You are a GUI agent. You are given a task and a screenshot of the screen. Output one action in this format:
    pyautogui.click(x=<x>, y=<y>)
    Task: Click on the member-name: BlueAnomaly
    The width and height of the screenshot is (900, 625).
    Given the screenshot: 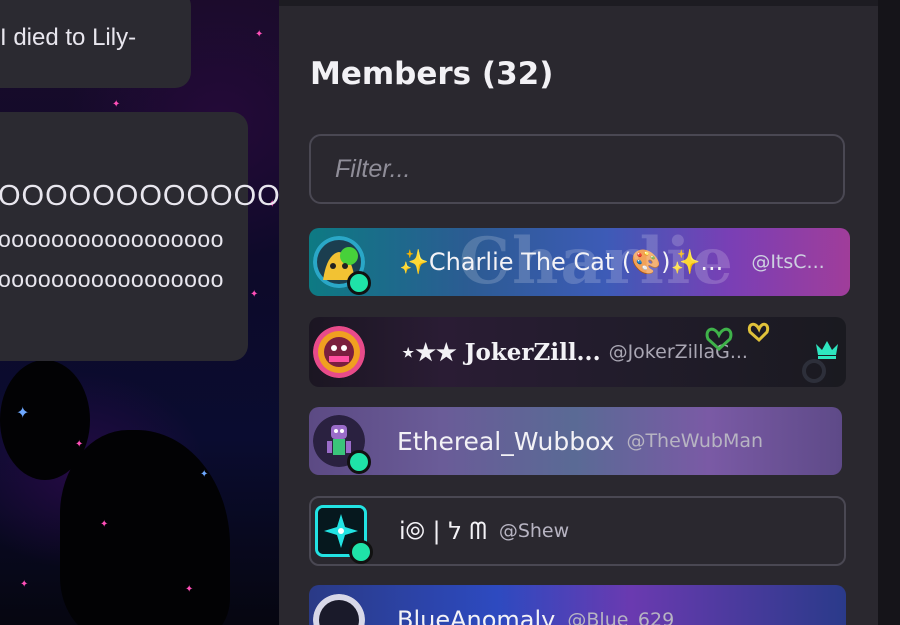 What is the action you would take?
    pyautogui.click(x=476, y=615)
    